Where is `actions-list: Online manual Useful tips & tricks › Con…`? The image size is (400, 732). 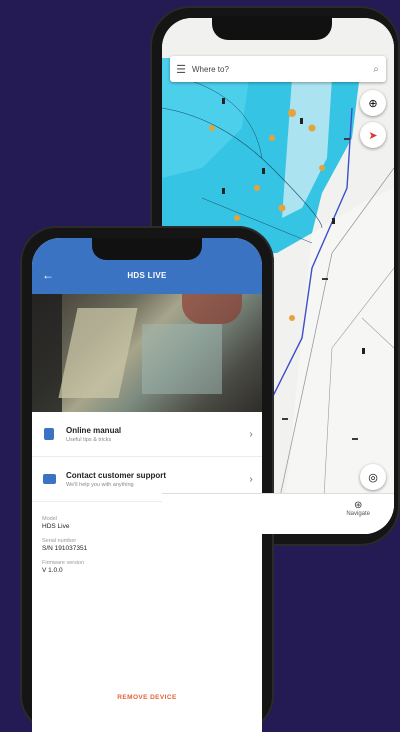 actions-list: Online manual Useful tips & tricks › Con… is located at coordinates (147, 457).